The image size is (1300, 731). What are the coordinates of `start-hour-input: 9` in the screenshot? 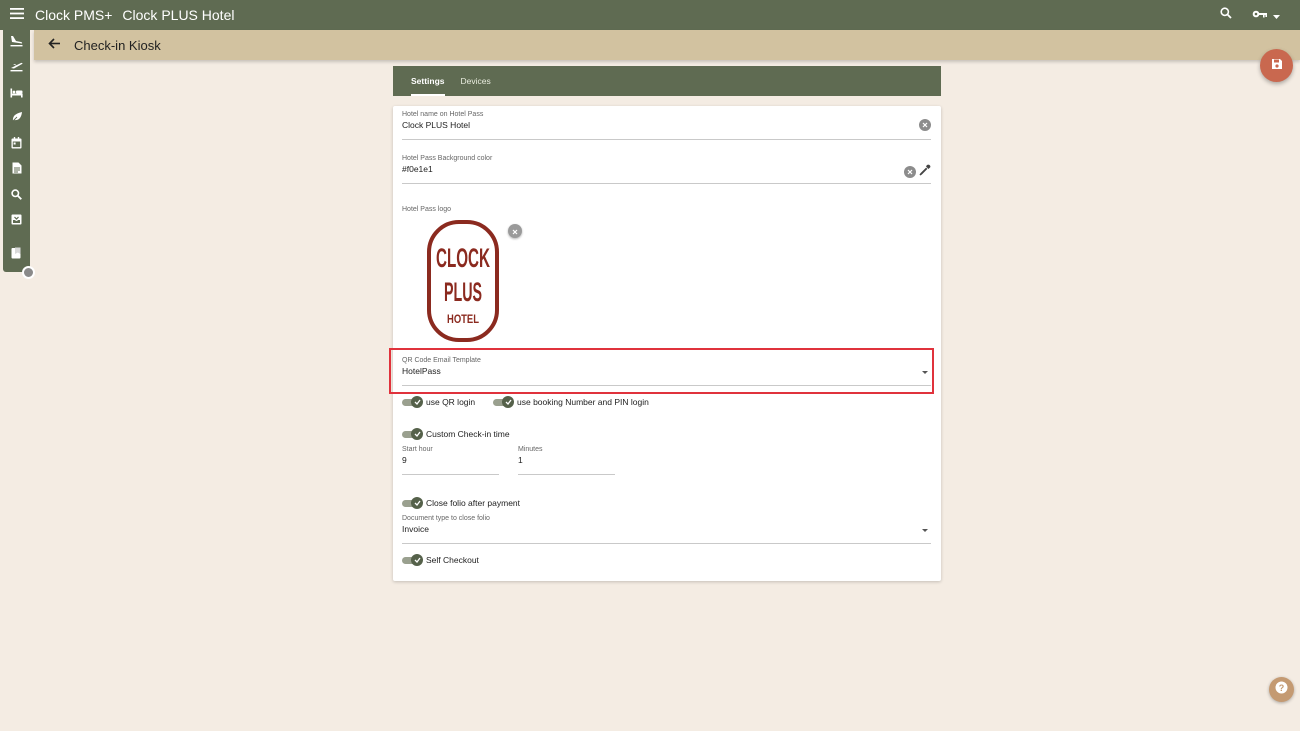 It's located at (450, 460).